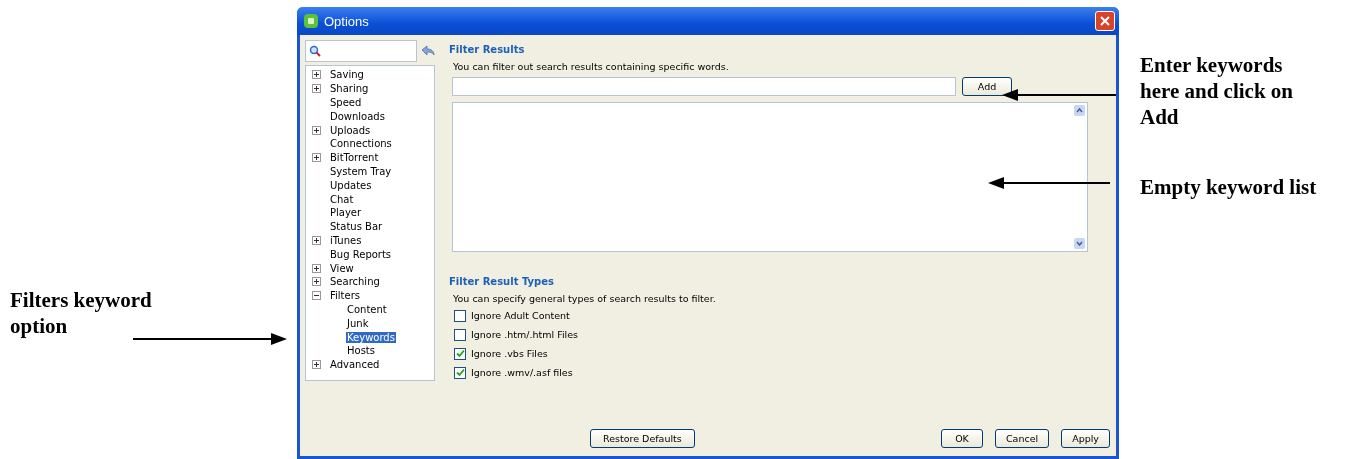 The width and height of the screenshot is (1348, 459). Describe the element at coordinates (585, 298) in the screenshot. I see `section-description: You can specify general types of search results to filter.` at that location.